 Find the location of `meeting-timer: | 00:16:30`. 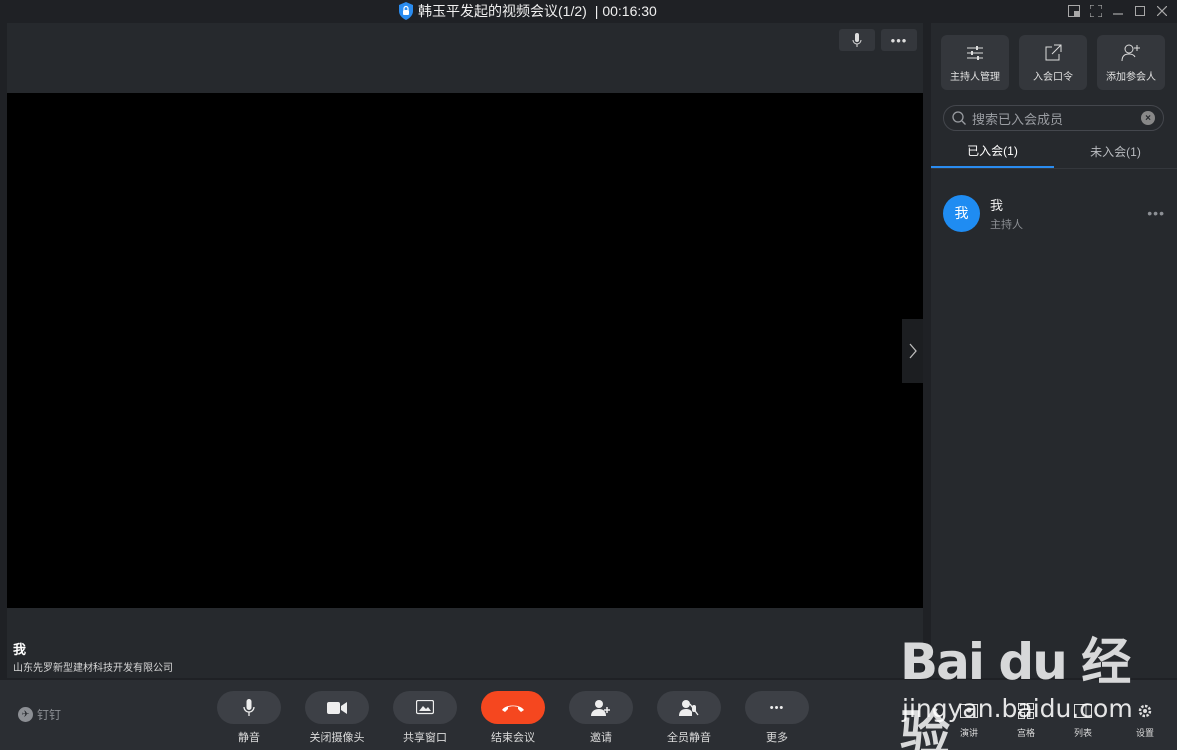

meeting-timer: | 00:16:30 is located at coordinates (625, 11).